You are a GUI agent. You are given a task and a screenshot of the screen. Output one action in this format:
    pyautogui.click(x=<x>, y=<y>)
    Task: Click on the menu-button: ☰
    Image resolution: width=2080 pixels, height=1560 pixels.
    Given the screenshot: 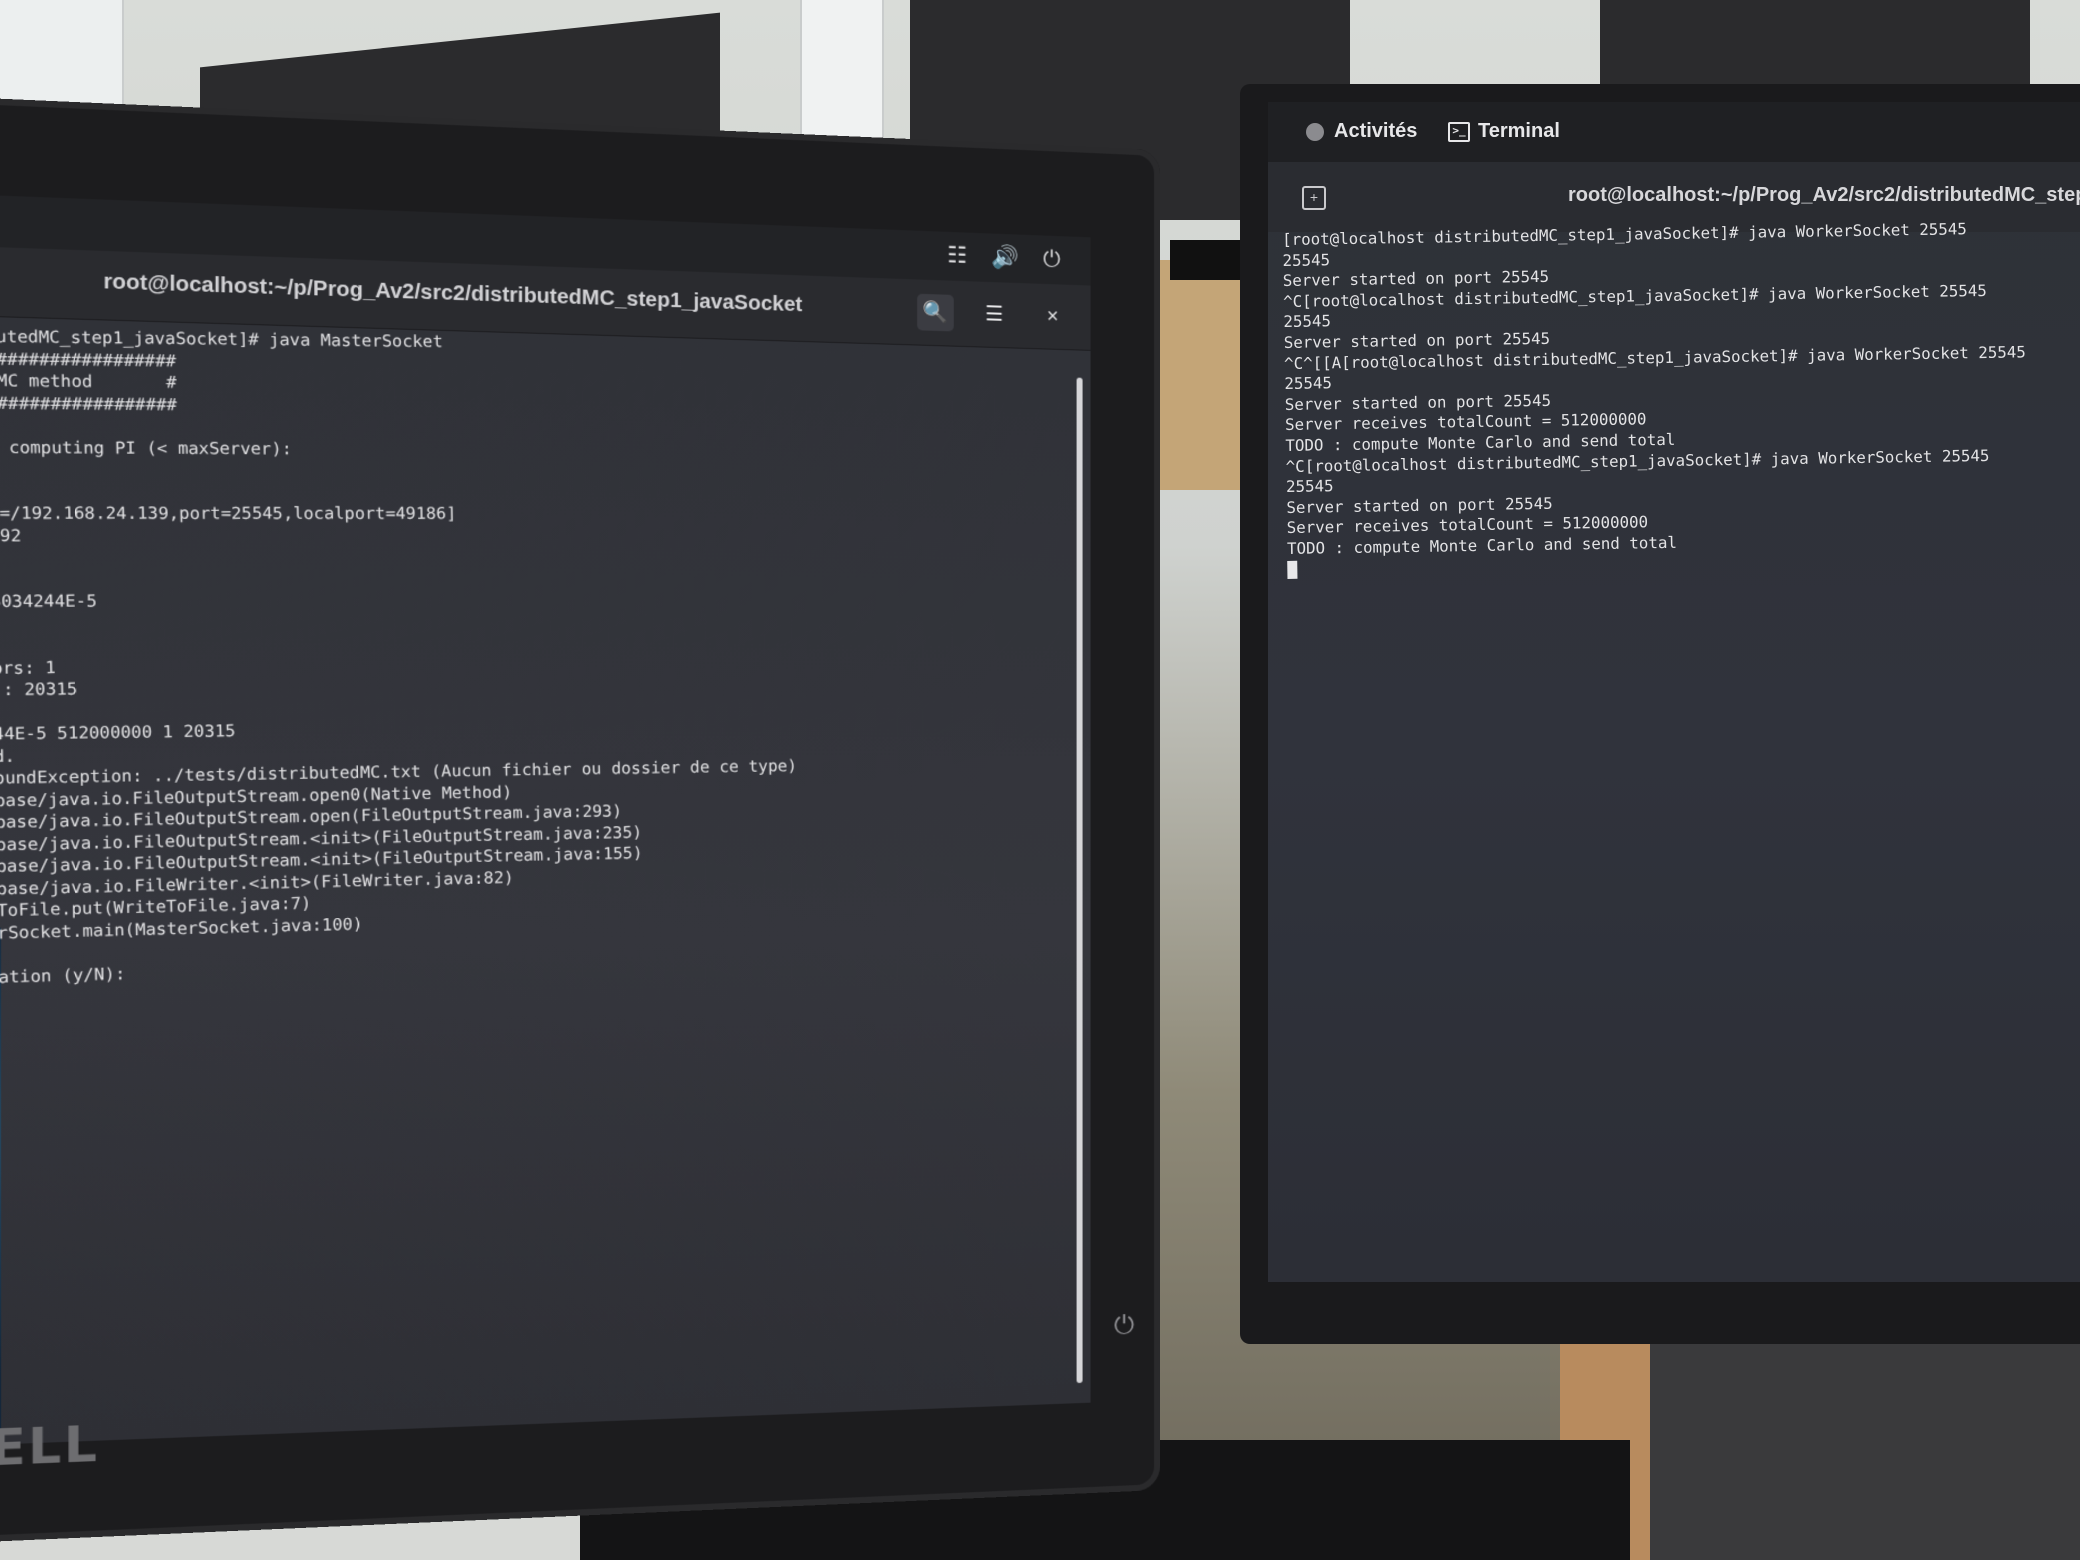 What is the action you would take?
    pyautogui.click(x=994, y=315)
    